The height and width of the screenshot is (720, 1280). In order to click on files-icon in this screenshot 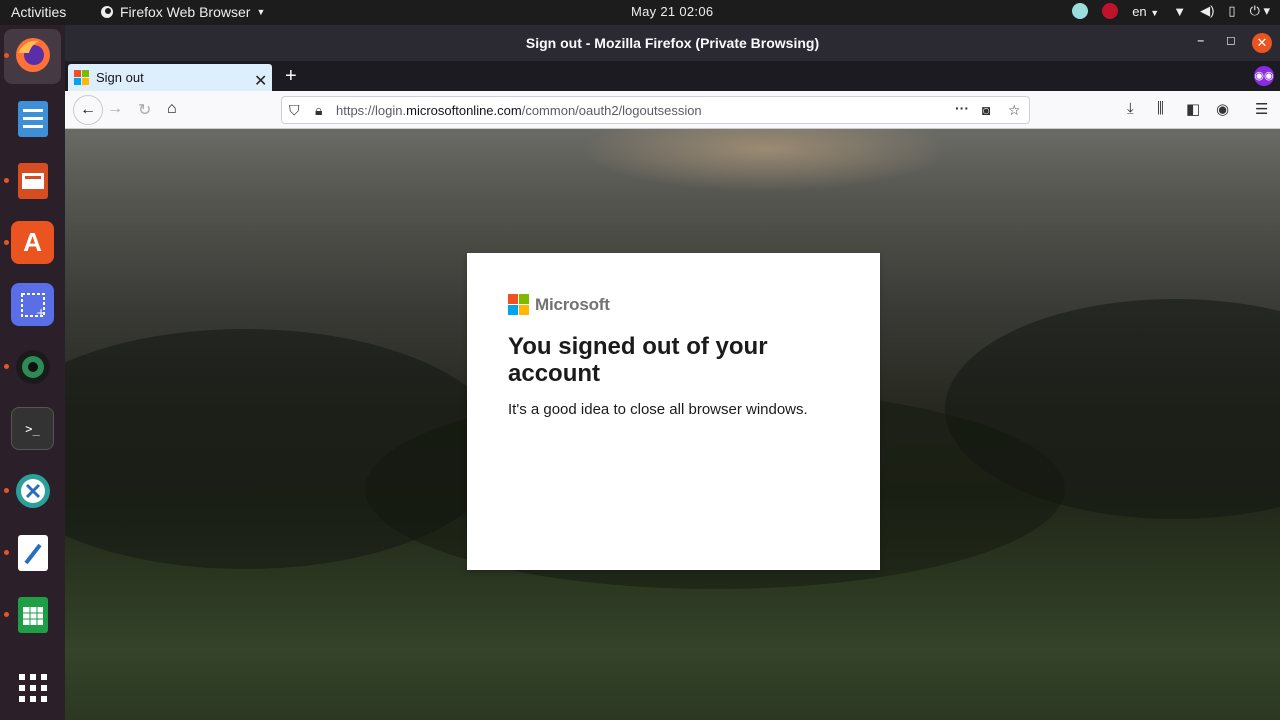, I will do `click(32, 118)`.